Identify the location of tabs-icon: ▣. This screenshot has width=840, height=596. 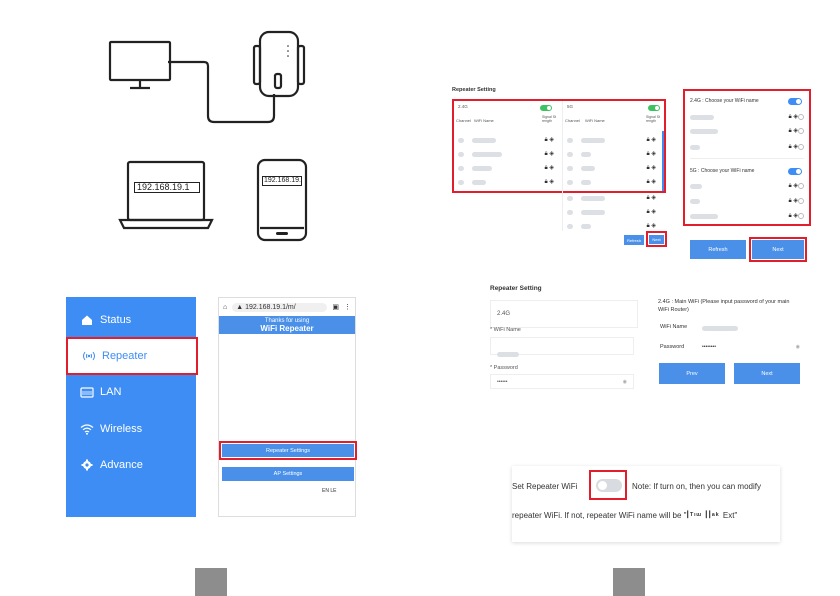
(335, 307).